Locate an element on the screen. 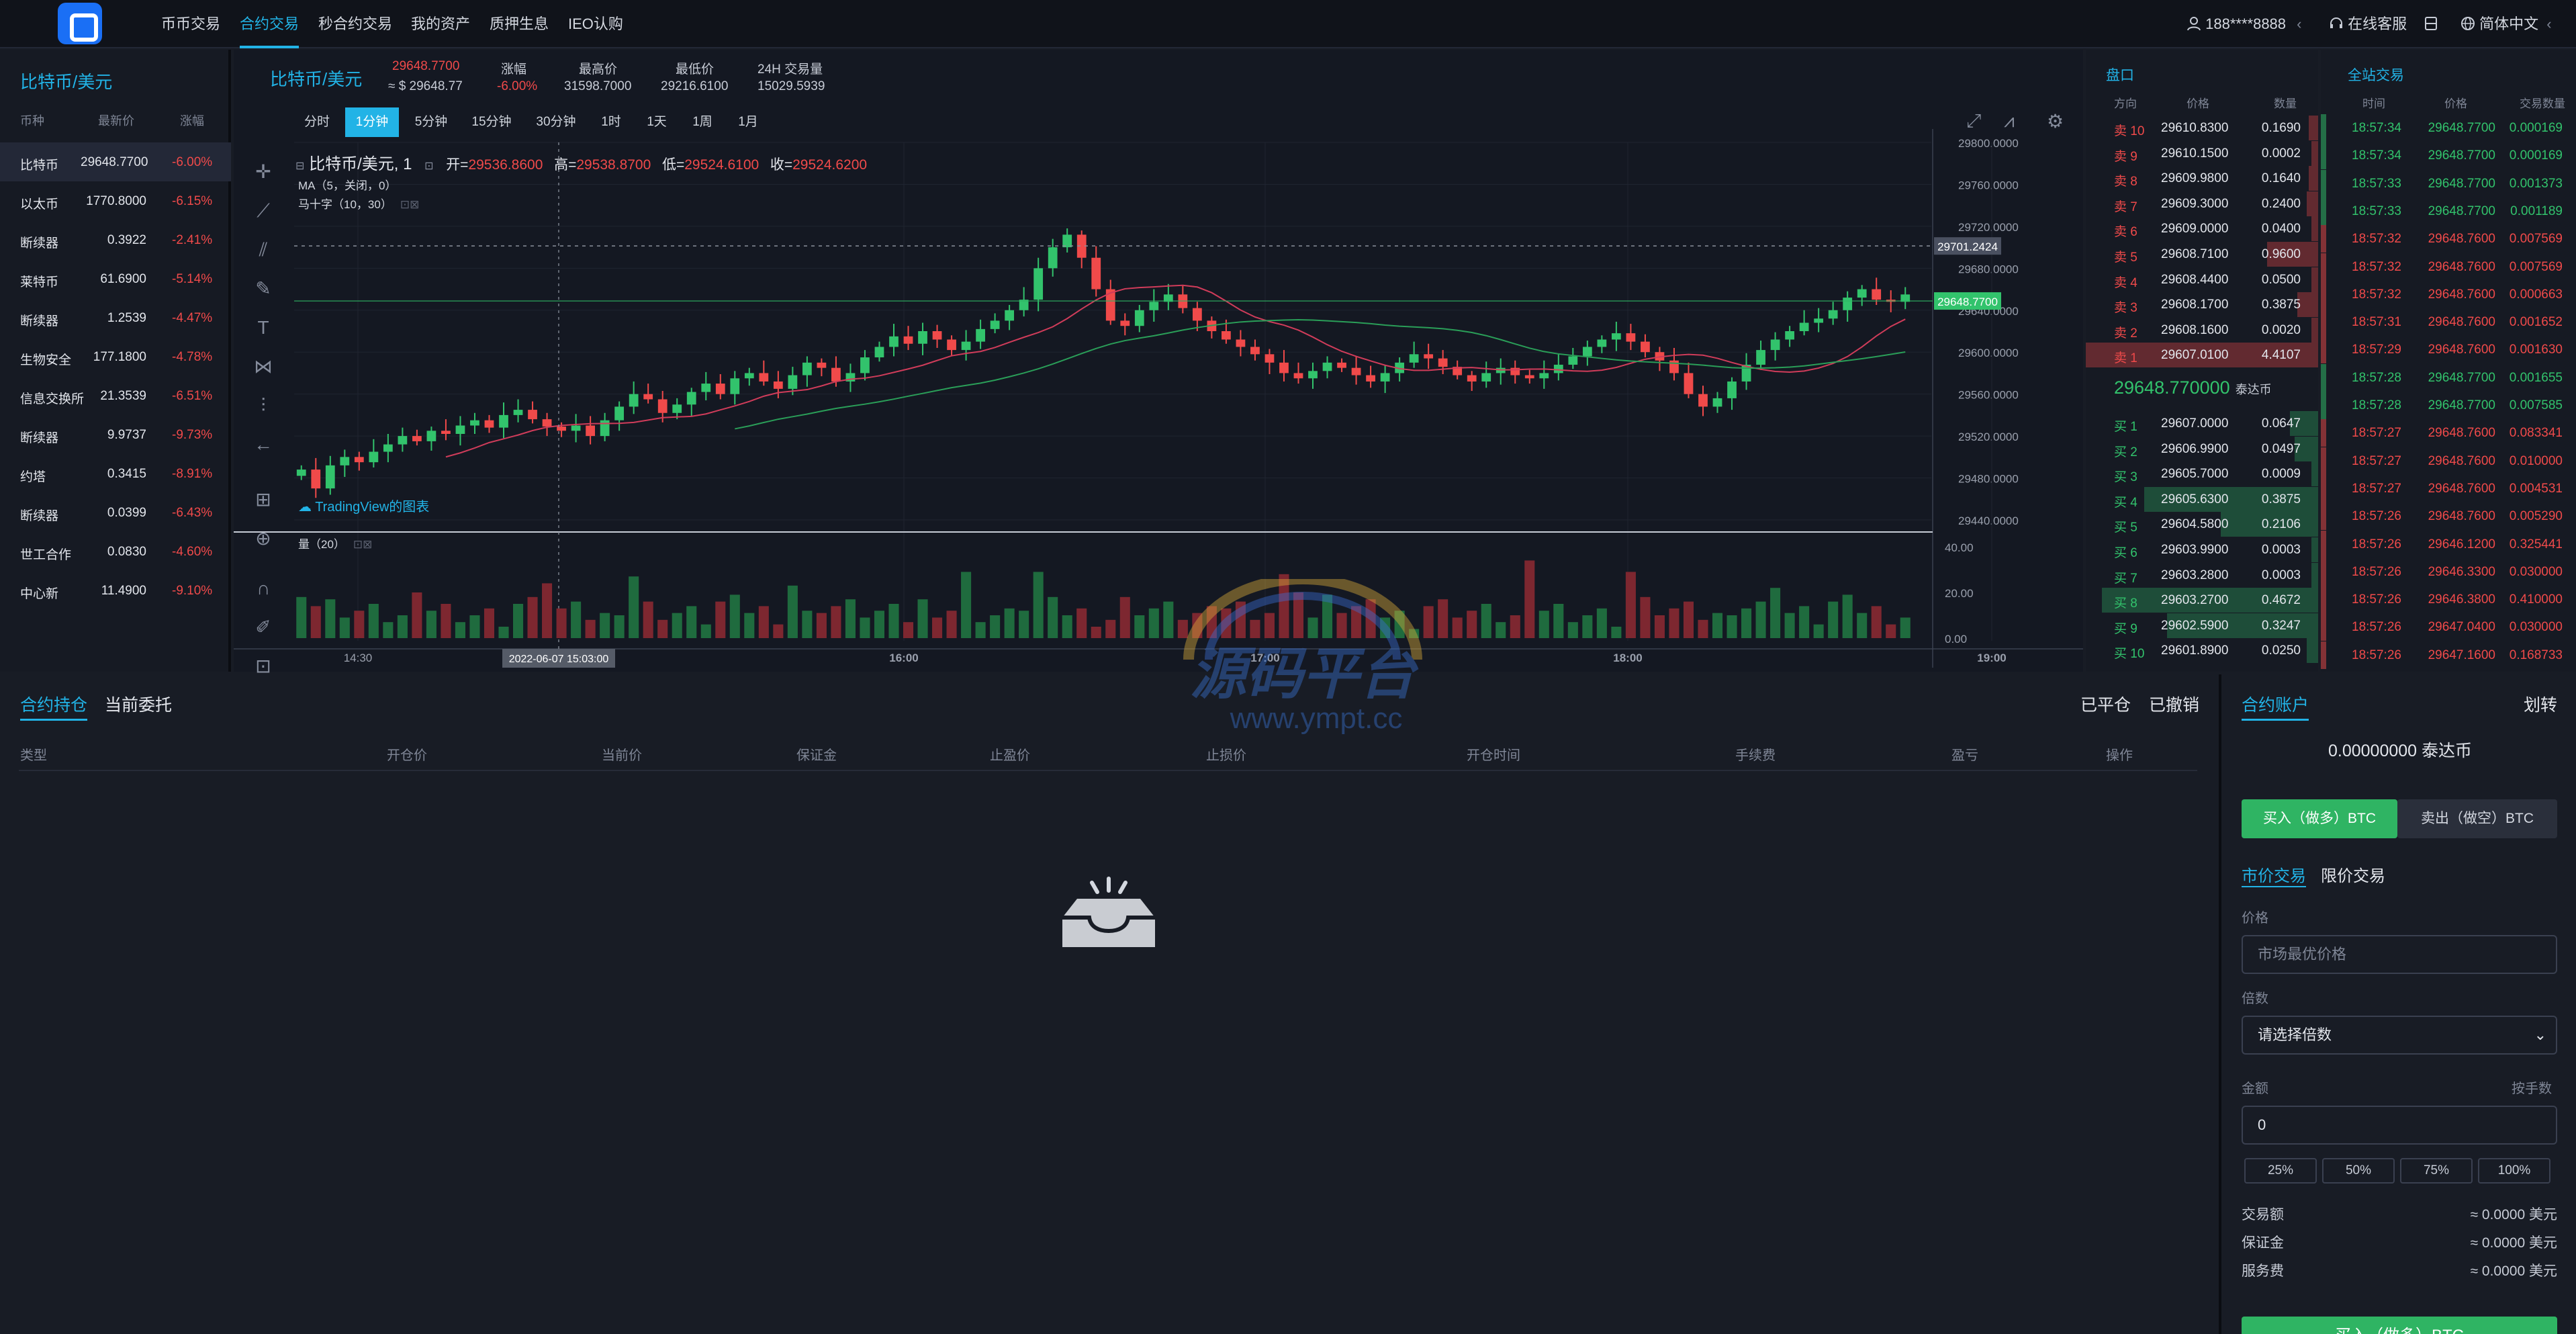 This screenshot has width=2576, height=1334. ask-row: 卖 10 29610.8300 0.1690 is located at coordinates (2202, 128).